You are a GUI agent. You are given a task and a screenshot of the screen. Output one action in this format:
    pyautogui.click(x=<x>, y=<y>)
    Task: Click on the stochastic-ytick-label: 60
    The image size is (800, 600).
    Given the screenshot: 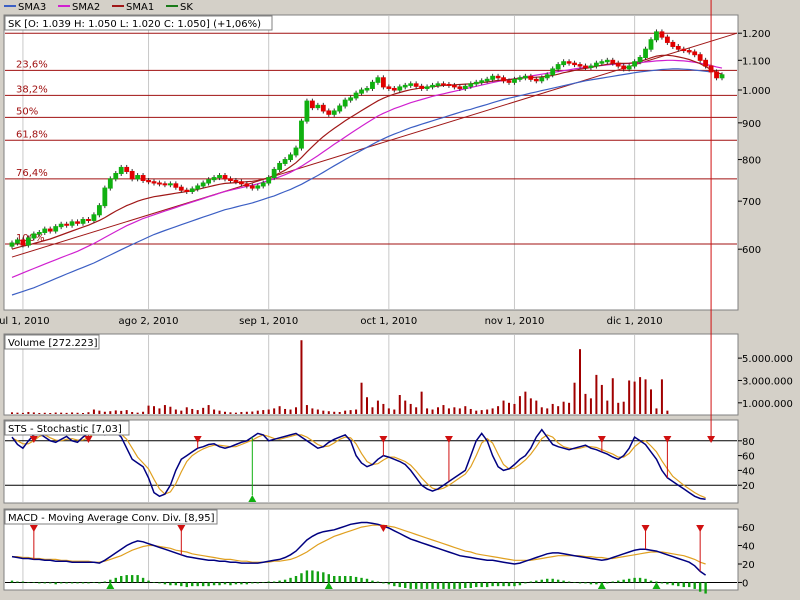 What is the action you would take?
    pyautogui.click(x=748, y=457)
    